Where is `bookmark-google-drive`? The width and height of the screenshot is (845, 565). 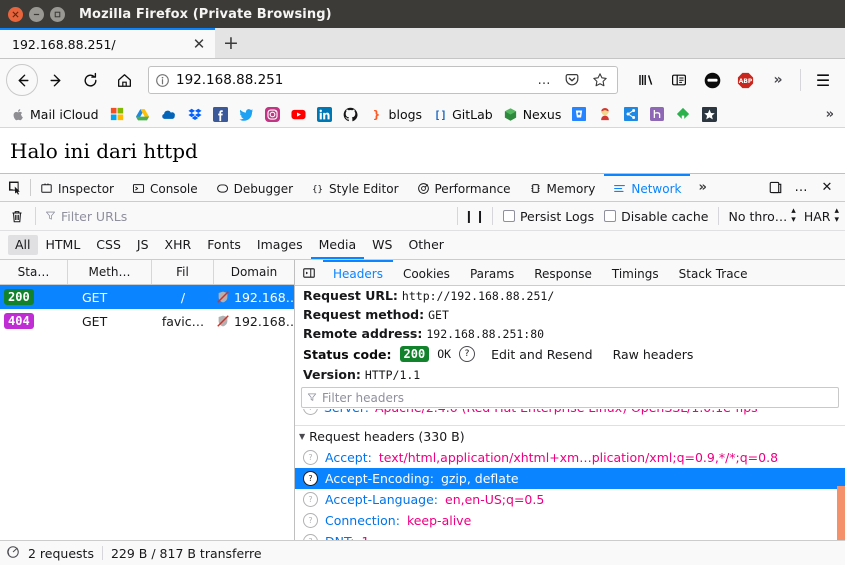
bookmark-google-drive is located at coordinates (143, 114).